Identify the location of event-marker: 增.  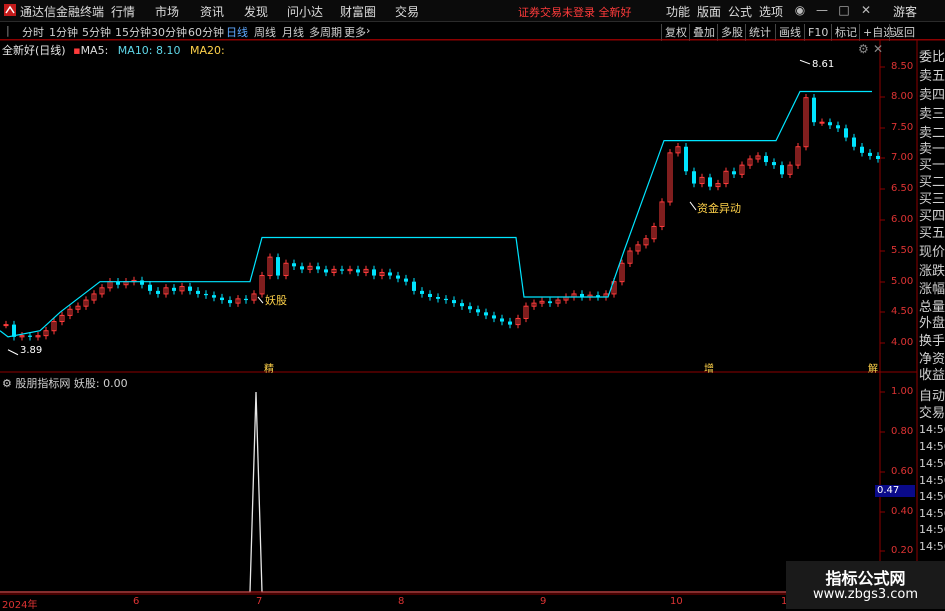
(709, 367).